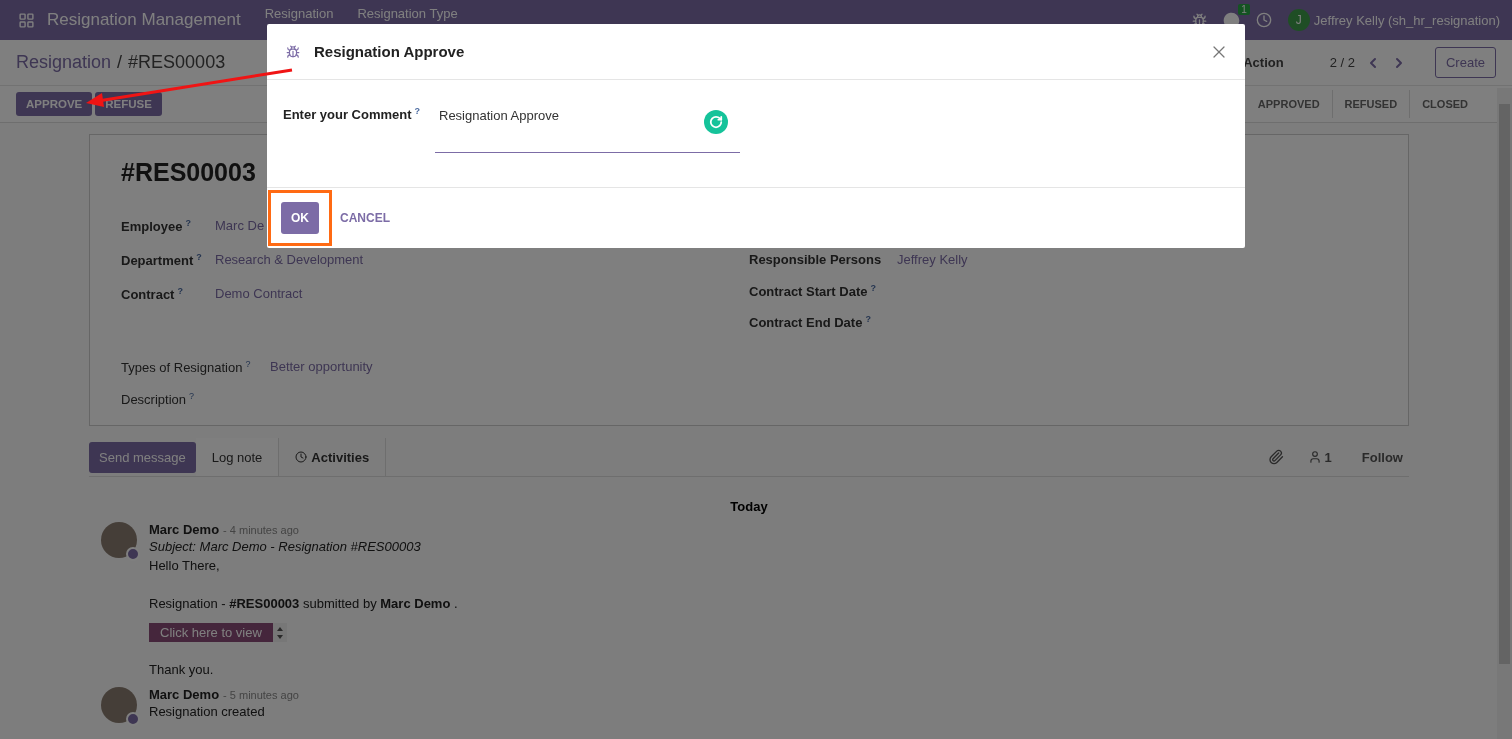  I want to click on follow-button: Follow, so click(1382, 457).